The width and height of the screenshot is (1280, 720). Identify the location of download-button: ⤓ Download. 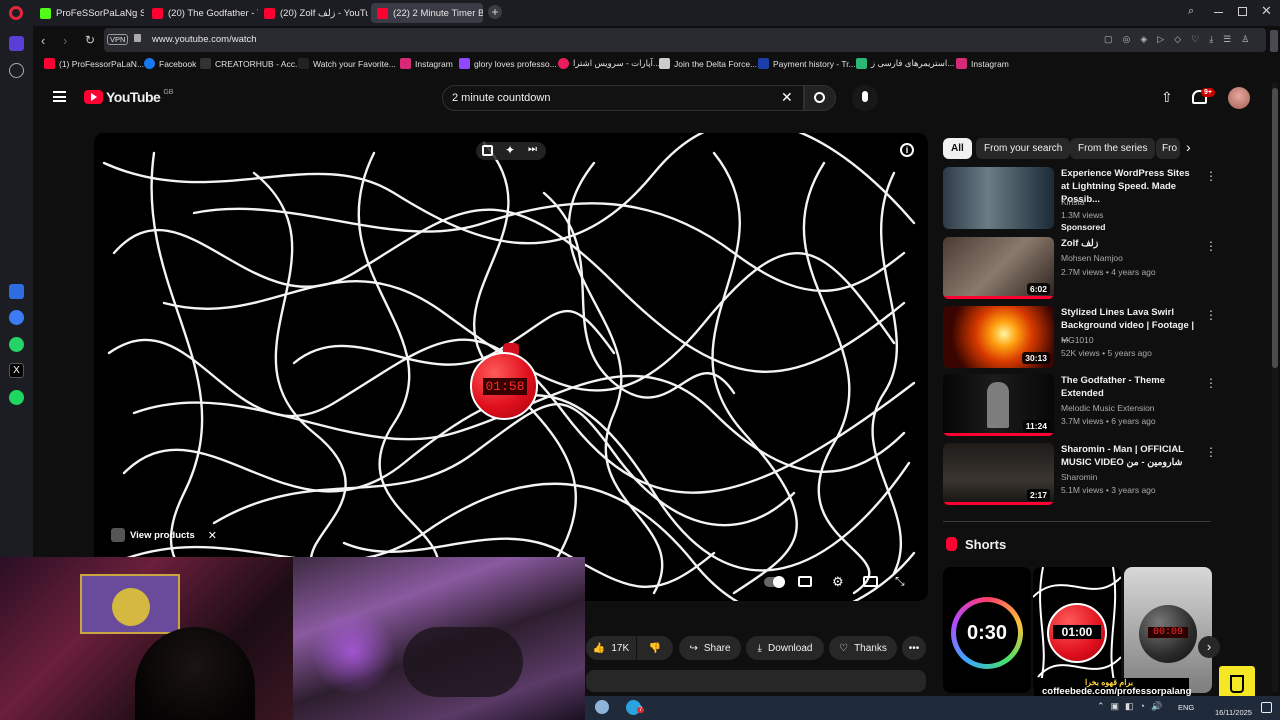
(785, 648).